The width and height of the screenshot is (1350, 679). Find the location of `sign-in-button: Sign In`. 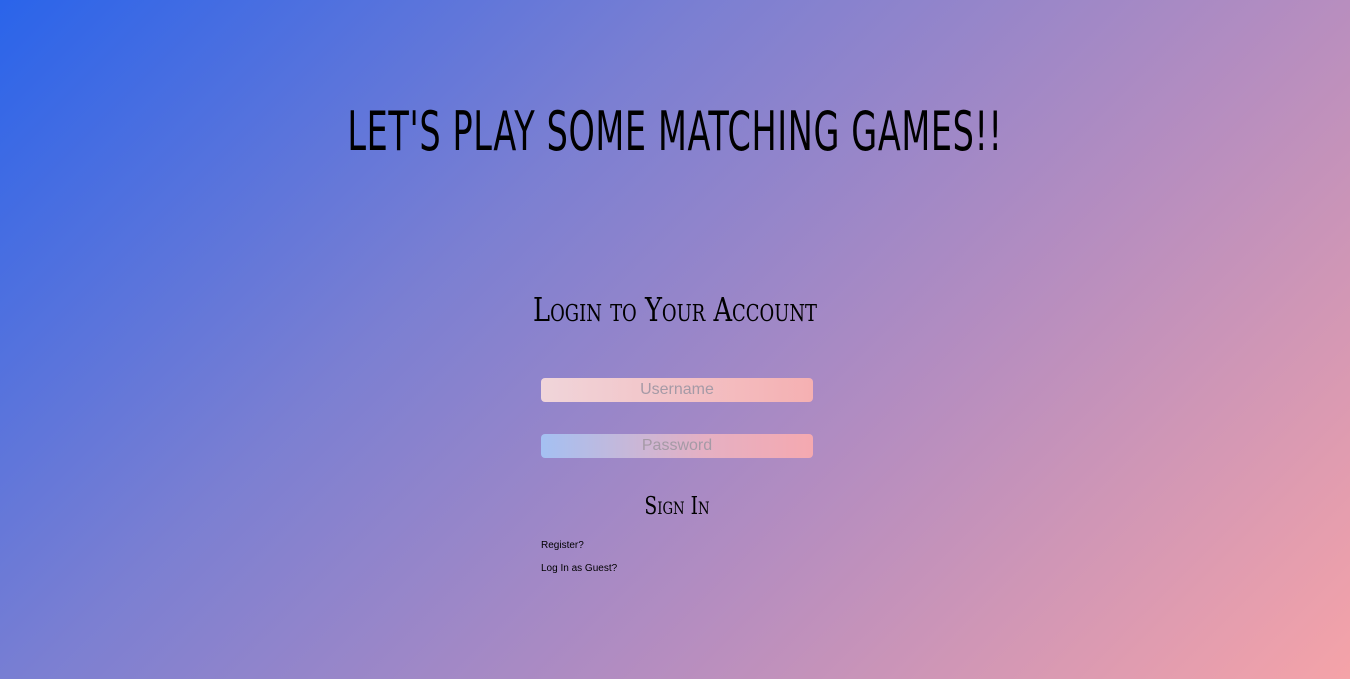

sign-in-button: Sign In is located at coordinates (676, 506).